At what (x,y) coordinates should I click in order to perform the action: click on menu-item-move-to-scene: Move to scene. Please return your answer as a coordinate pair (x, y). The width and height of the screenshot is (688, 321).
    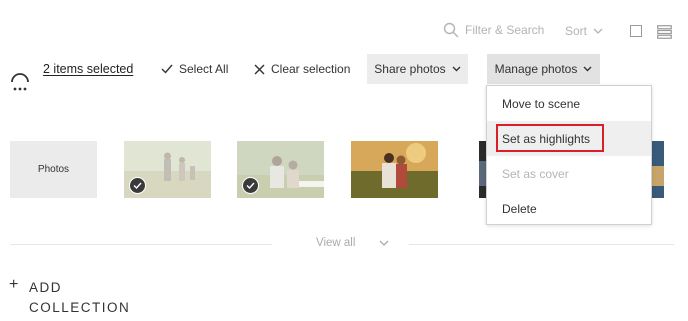
    Looking at the image, I should click on (569, 103).